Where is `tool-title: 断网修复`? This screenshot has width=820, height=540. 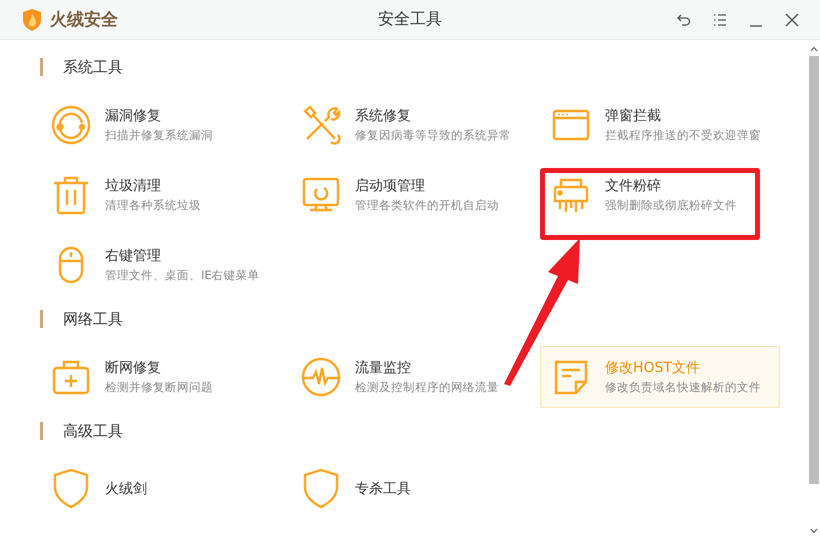 tool-title: 断网修复 is located at coordinates (133, 368).